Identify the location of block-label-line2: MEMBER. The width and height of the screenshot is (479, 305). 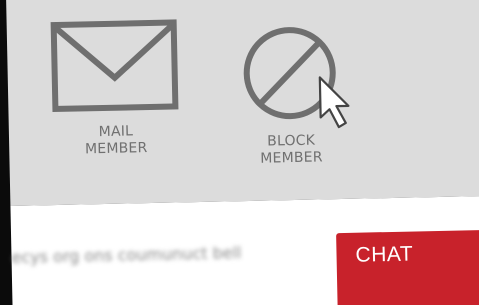
(291, 158).